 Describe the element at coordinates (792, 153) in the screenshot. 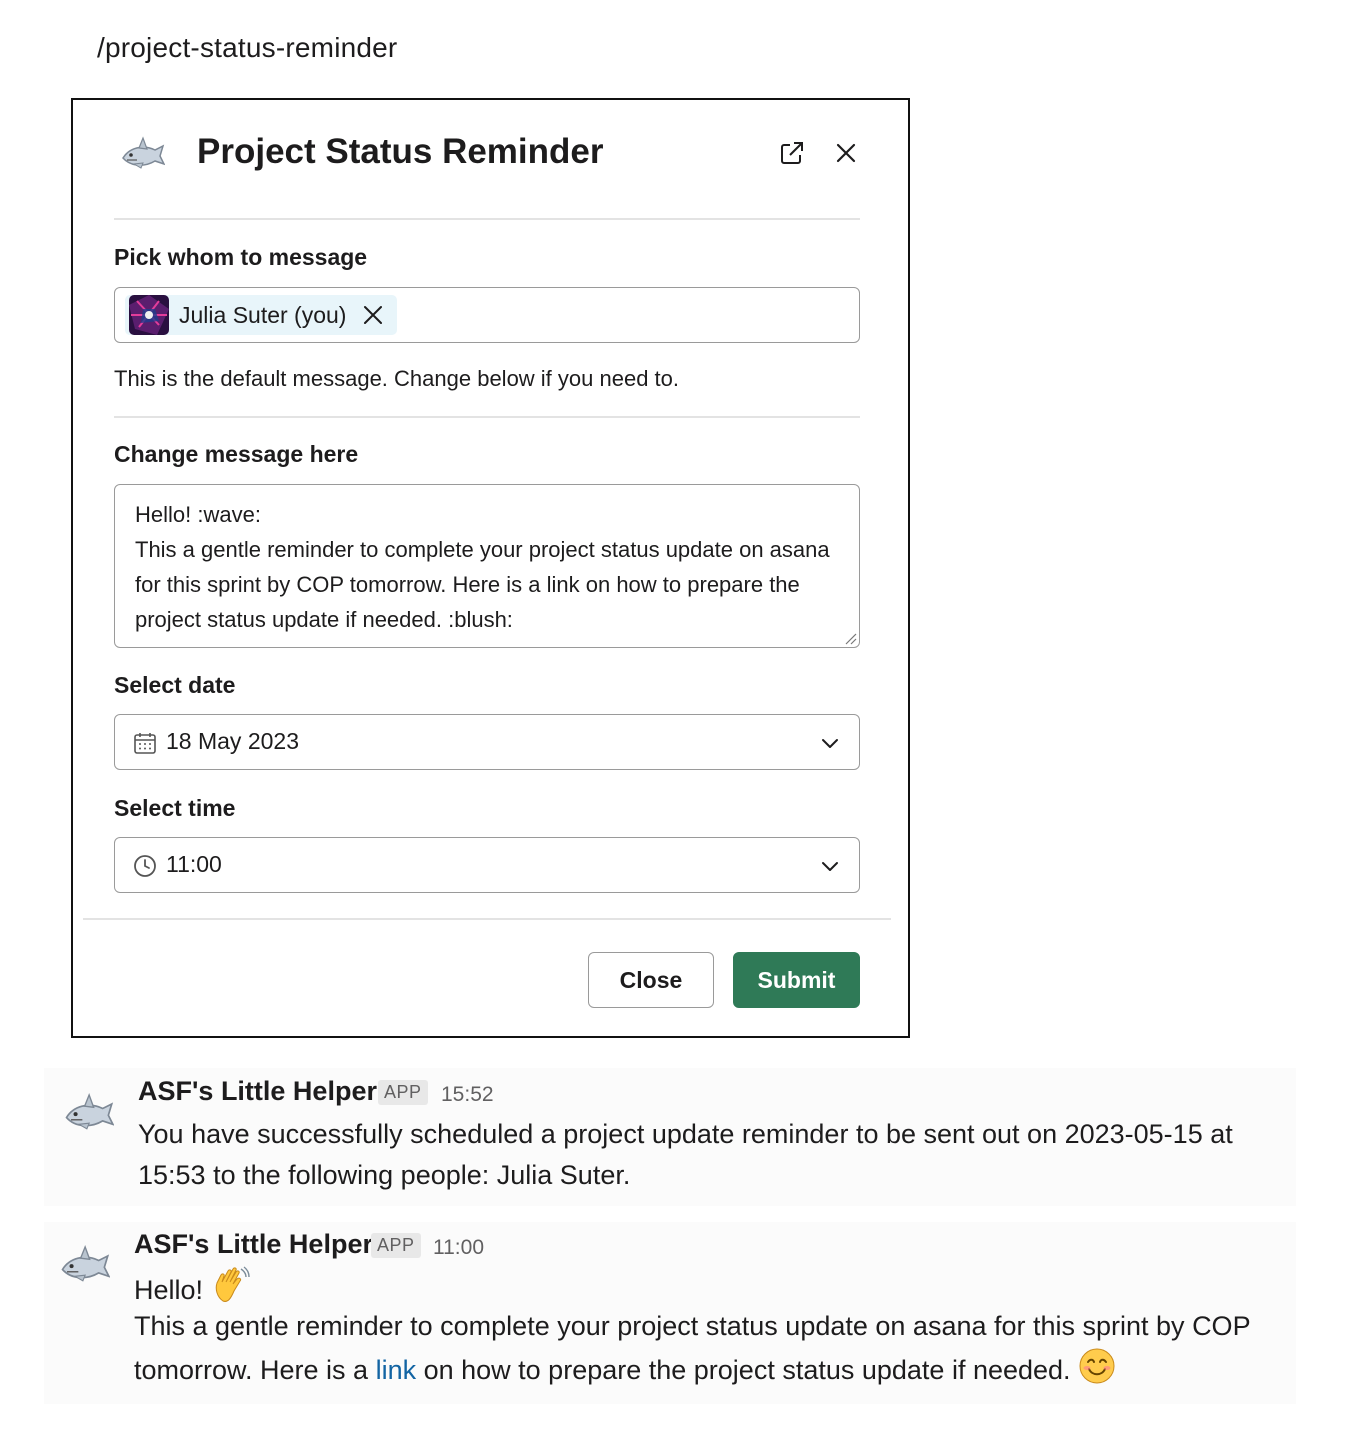

I see `open-in-new-window-icon` at that location.